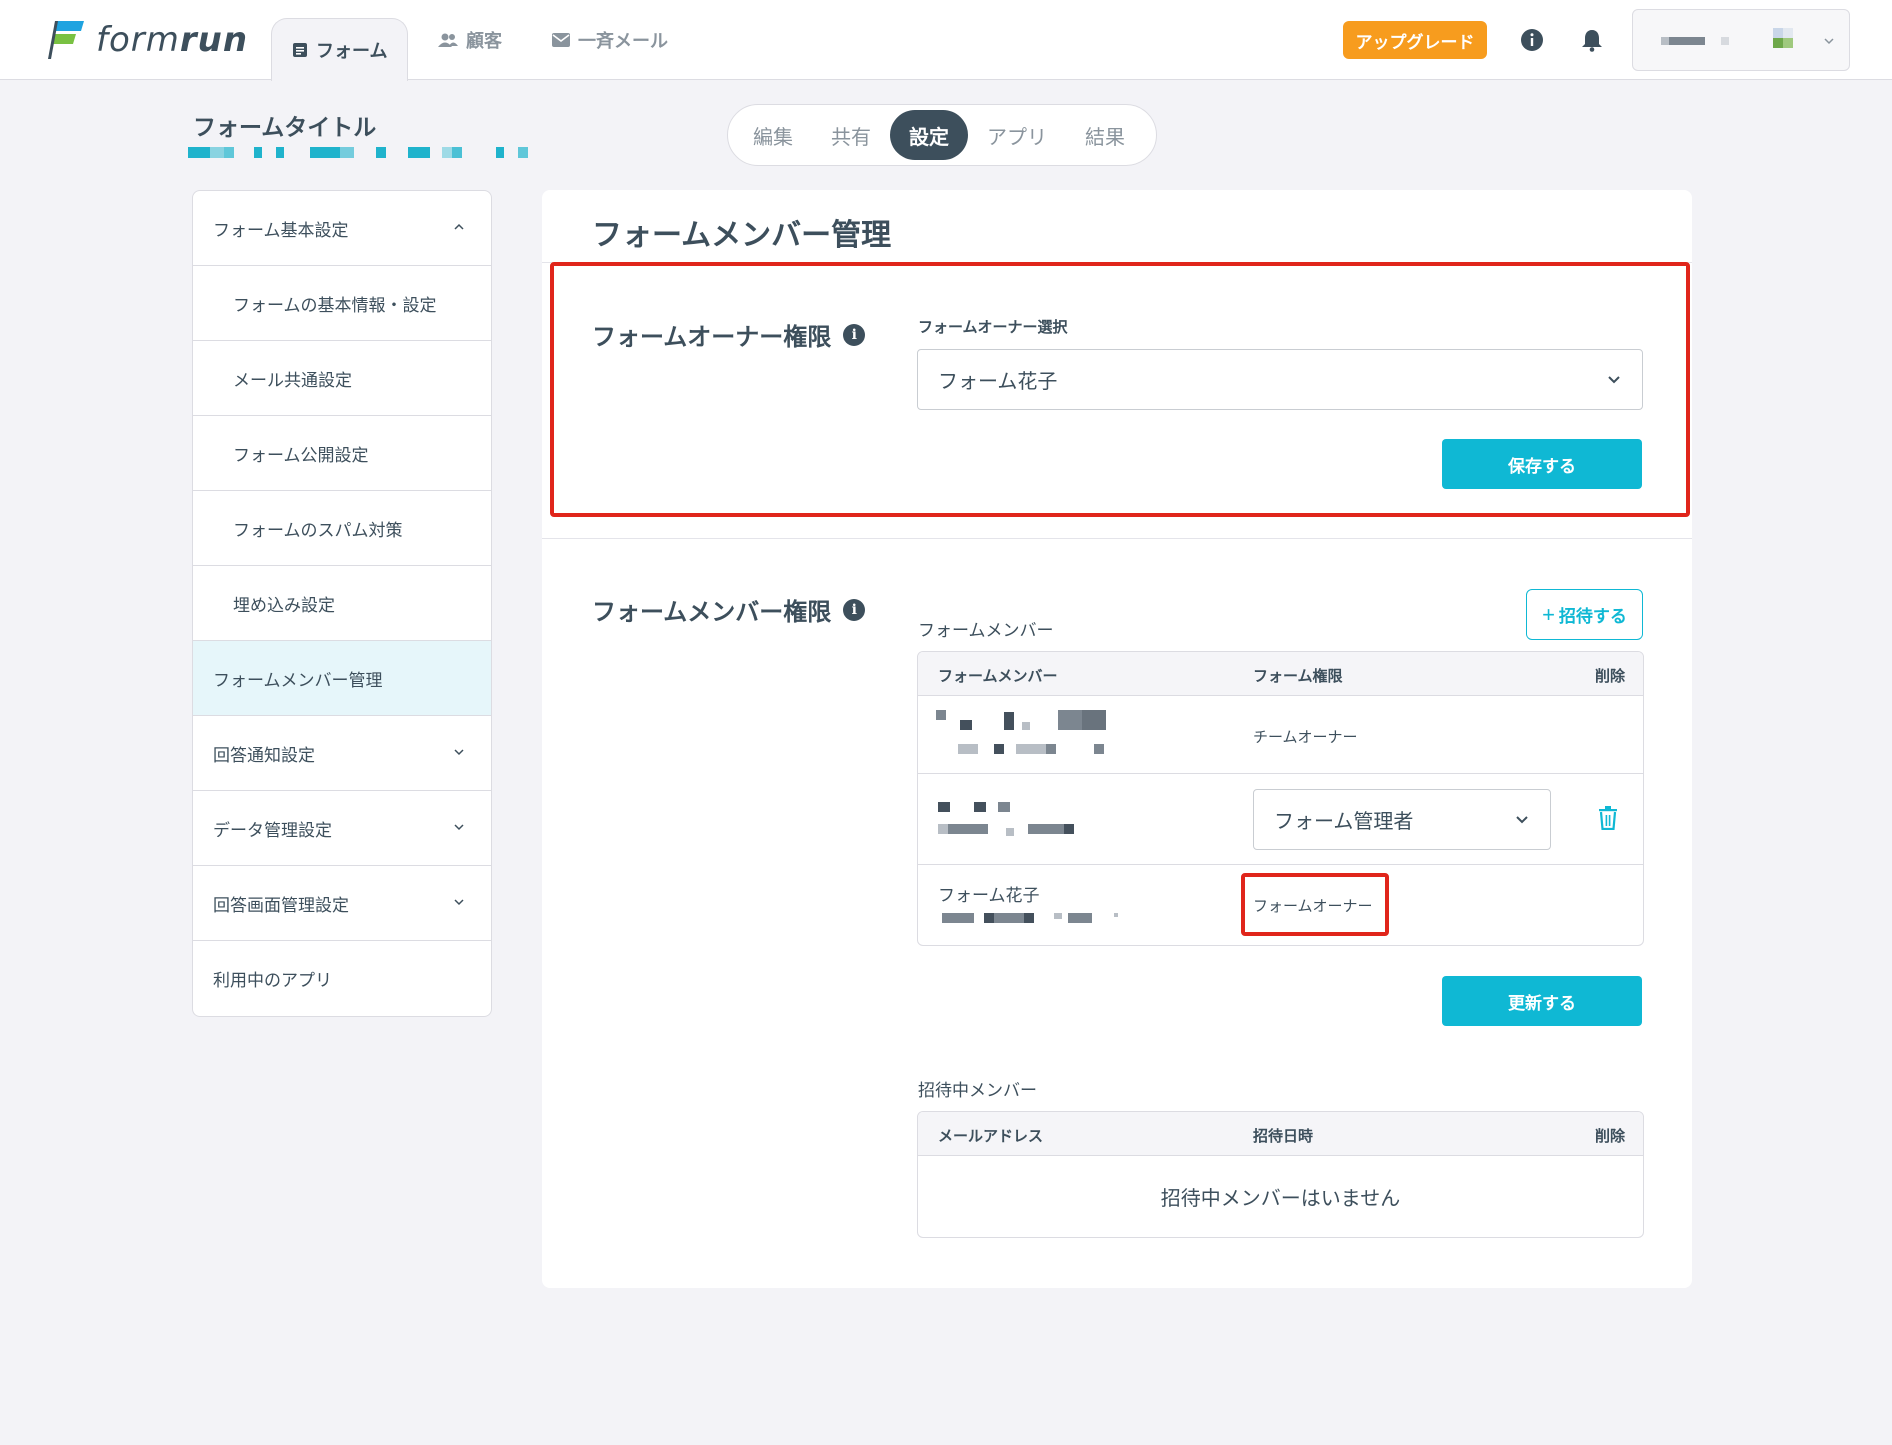  What do you see at coordinates (1280, 379) in the screenshot?
I see `owner-select: フォーム花子` at bounding box center [1280, 379].